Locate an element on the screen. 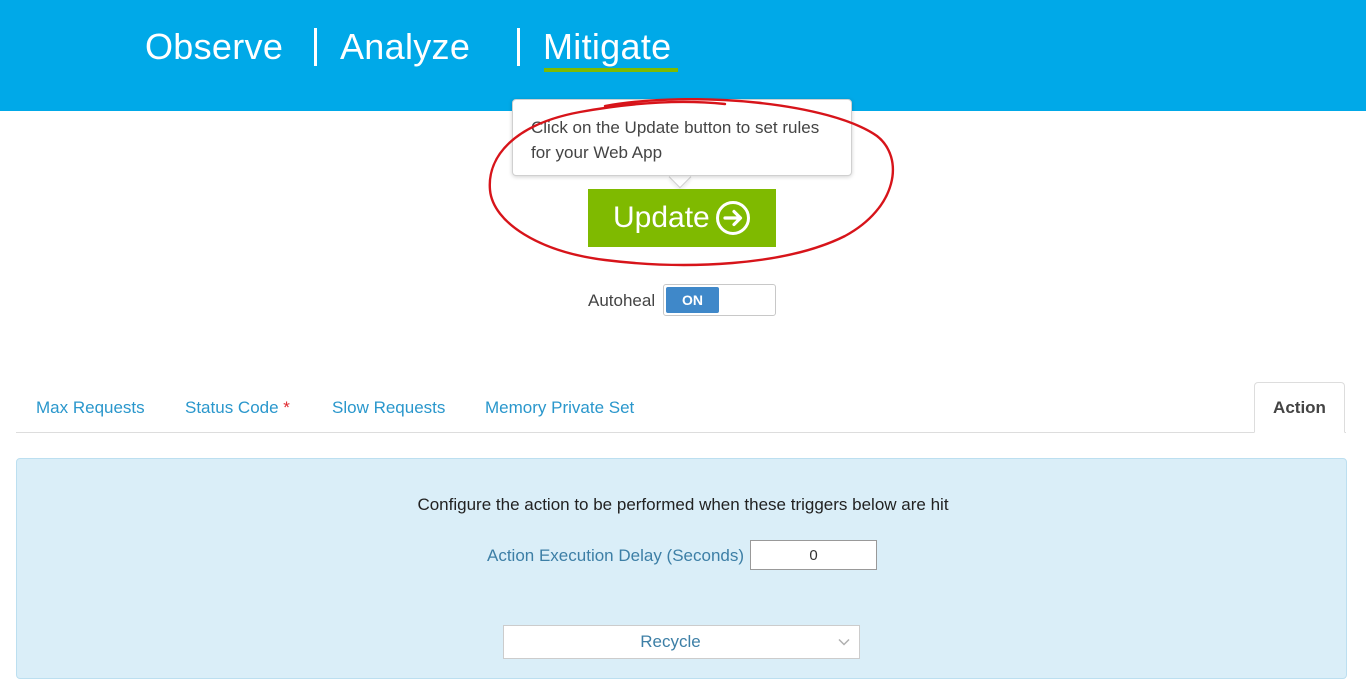 This screenshot has height=693, width=1366. tab-slow-requests: Slow Requests is located at coordinates (388, 408).